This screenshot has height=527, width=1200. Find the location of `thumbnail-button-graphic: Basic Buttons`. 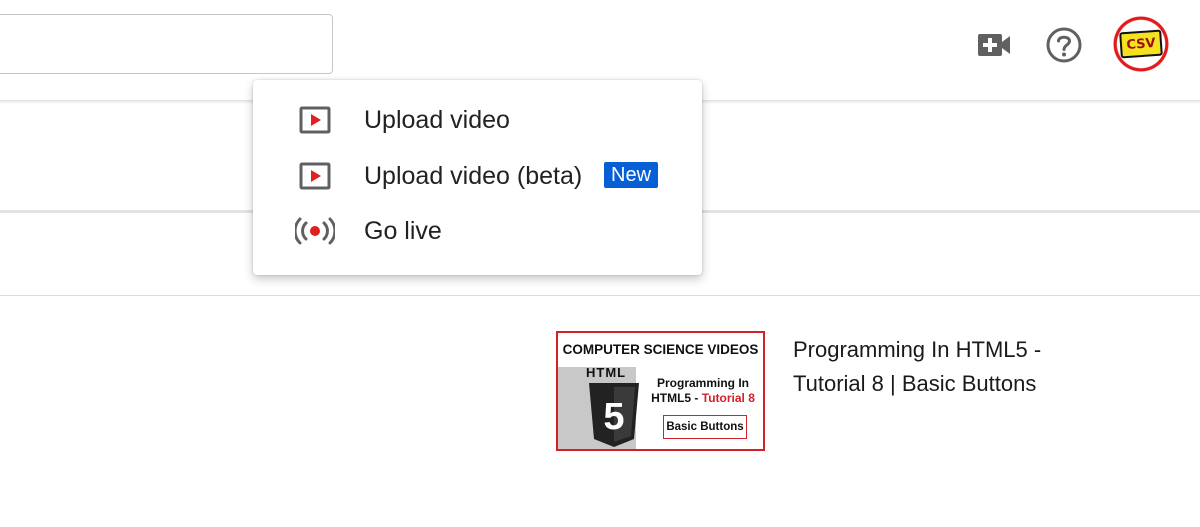

thumbnail-button-graphic: Basic Buttons is located at coordinates (705, 427).